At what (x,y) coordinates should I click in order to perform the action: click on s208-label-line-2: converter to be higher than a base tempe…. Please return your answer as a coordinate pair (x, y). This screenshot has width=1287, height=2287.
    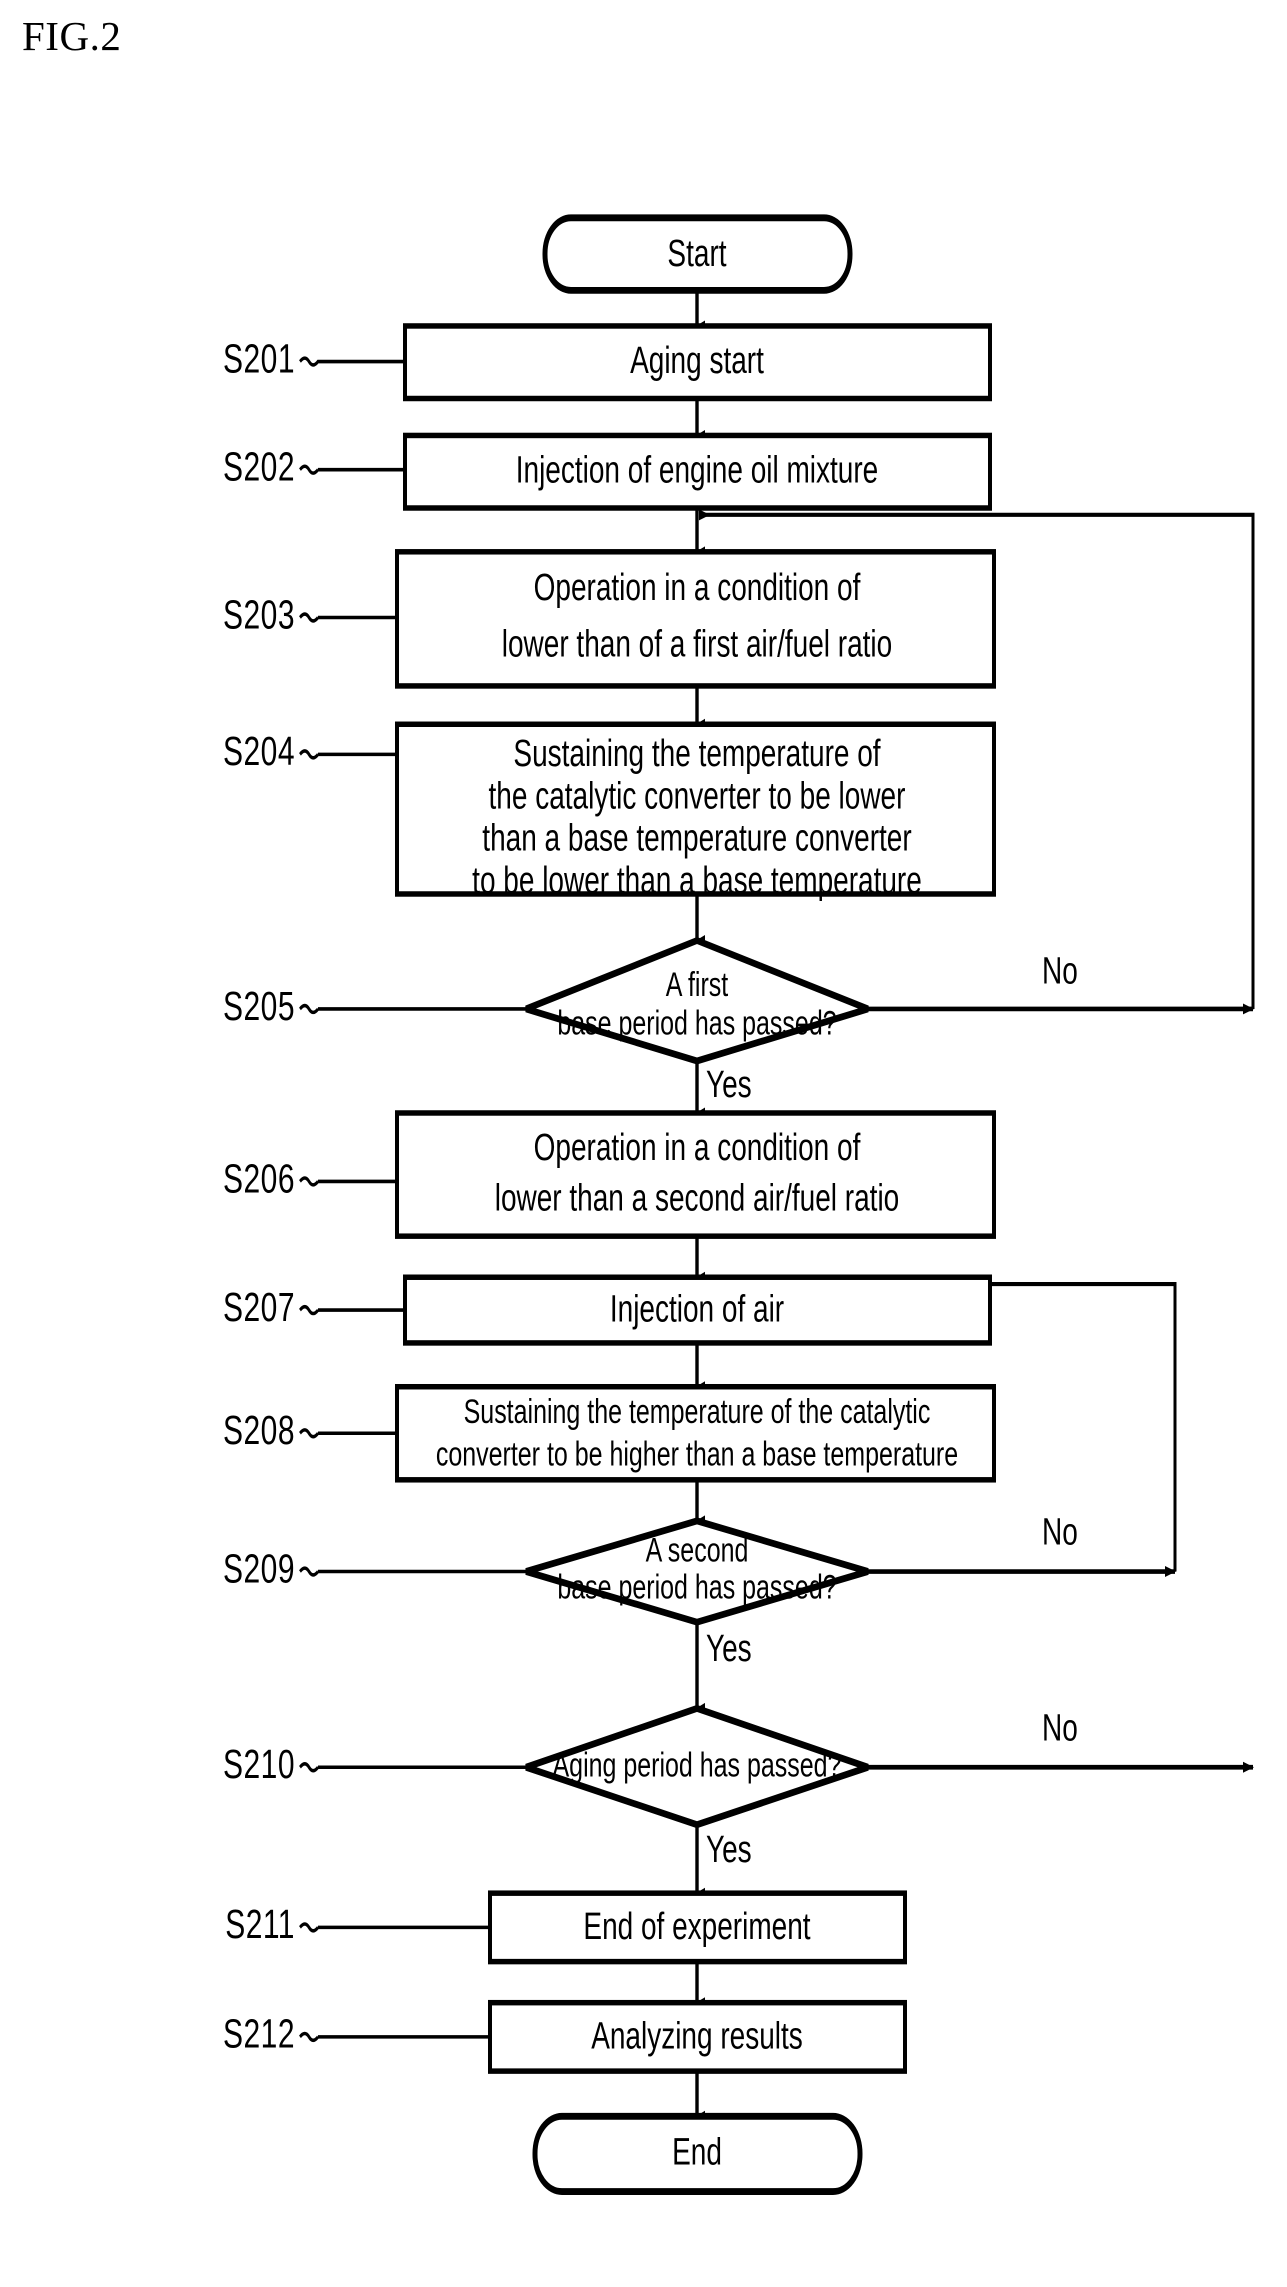
    Looking at the image, I should click on (697, 1455).